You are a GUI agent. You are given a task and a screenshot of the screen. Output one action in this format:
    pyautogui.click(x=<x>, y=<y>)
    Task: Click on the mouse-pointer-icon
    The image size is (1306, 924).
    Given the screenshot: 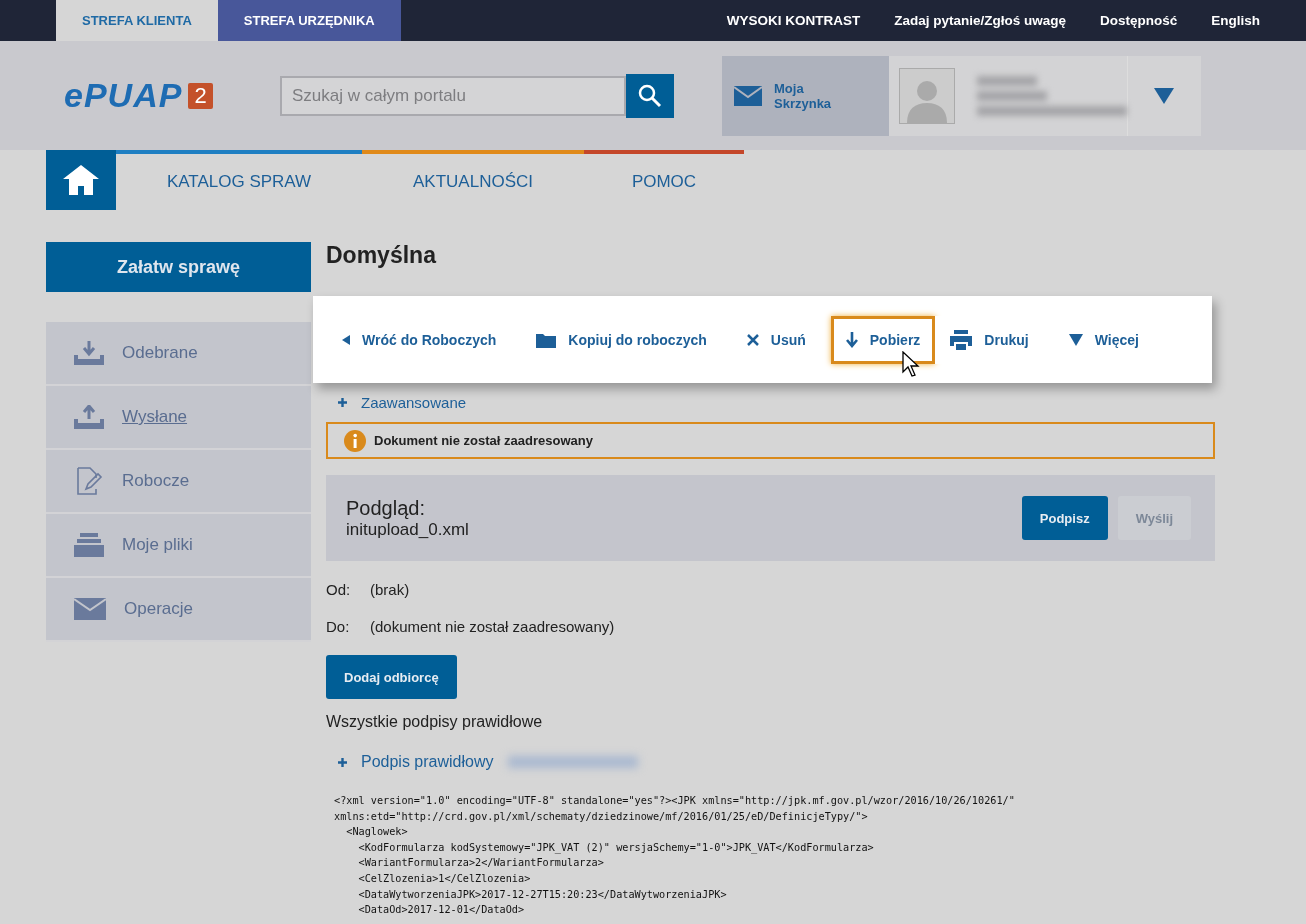 What is the action you would take?
    pyautogui.click(x=910, y=363)
    